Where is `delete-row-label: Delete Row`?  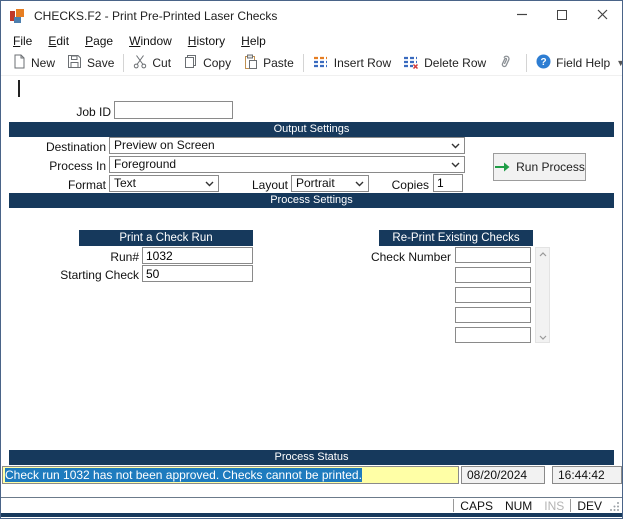 delete-row-label: Delete Row is located at coordinates (455, 63).